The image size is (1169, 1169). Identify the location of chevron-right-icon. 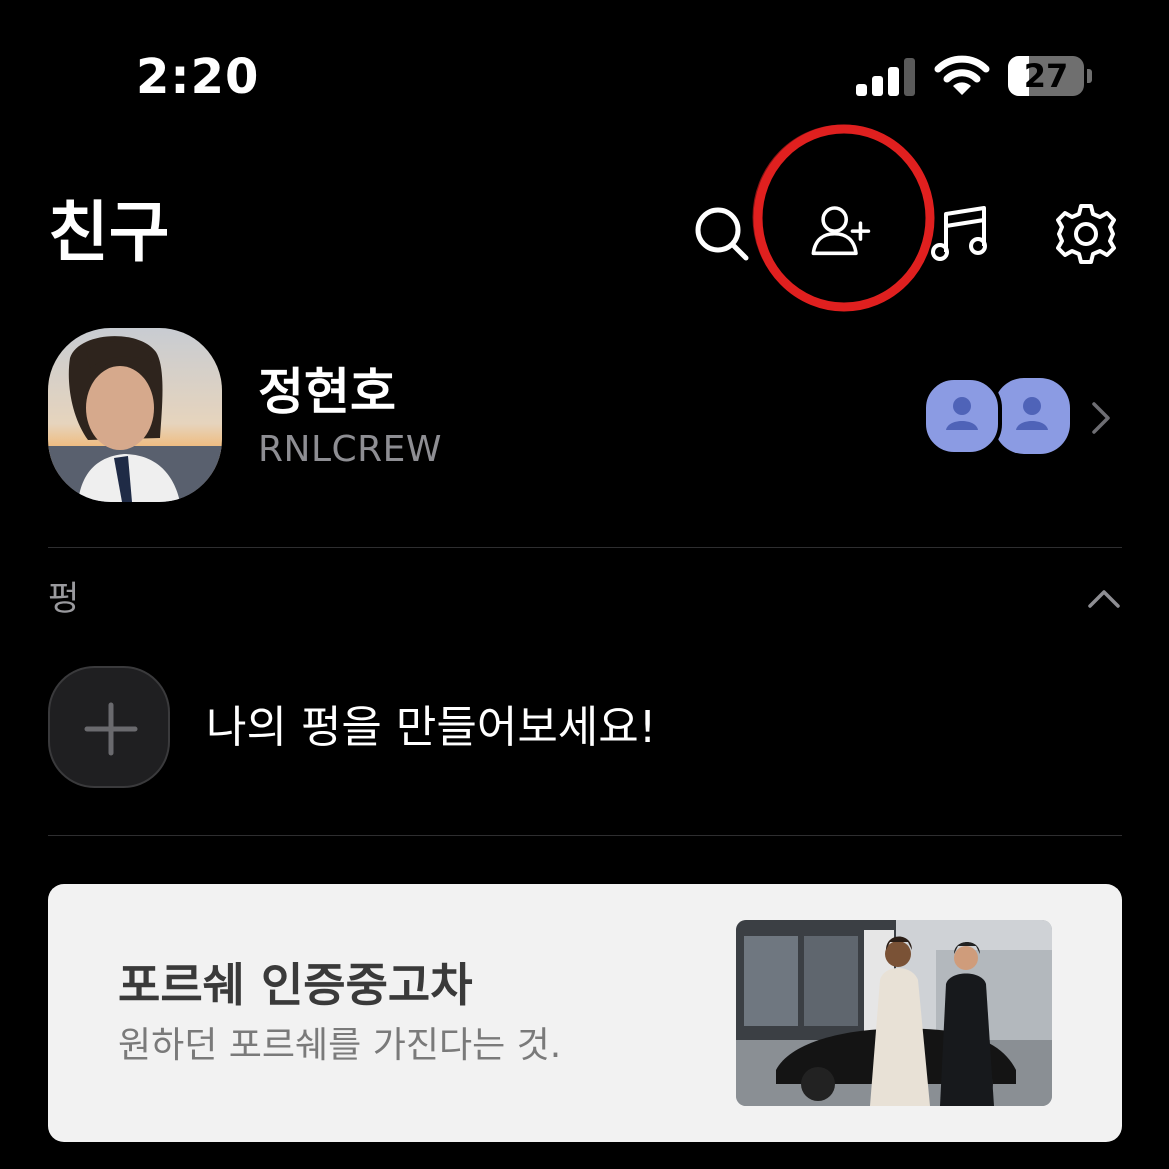
(1101, 418).